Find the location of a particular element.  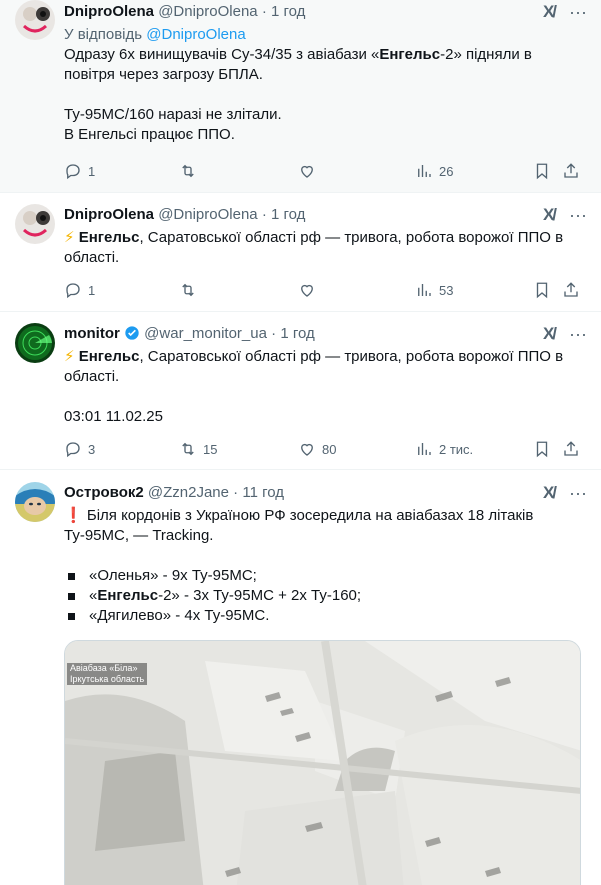

like-count: 80 is located at coordinates (329, 449).